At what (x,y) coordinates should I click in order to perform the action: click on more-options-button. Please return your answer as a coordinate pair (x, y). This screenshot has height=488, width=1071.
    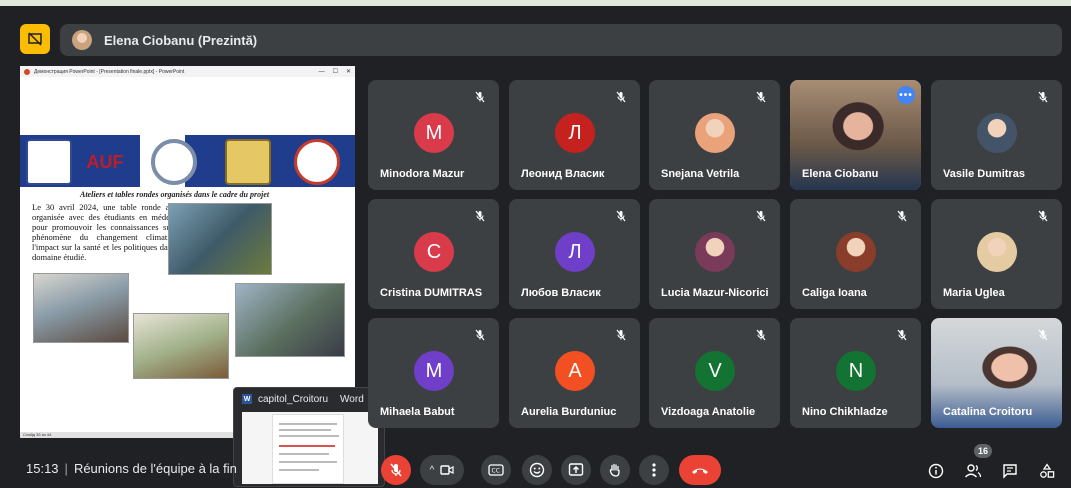
    Looking at the image, I should click on (654, 470).